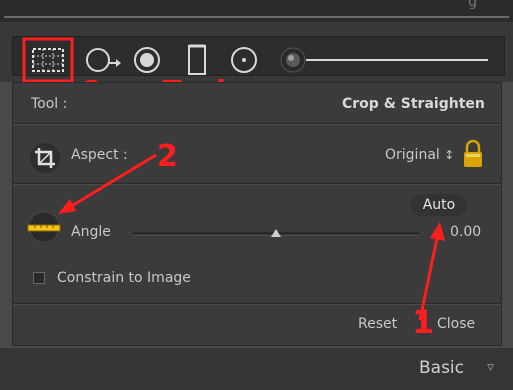 The width and height of the screenshot is (513, 390). Describe the element at coordinates (167, 156) in the screenshot. I see `marker-2: 2` at that location.